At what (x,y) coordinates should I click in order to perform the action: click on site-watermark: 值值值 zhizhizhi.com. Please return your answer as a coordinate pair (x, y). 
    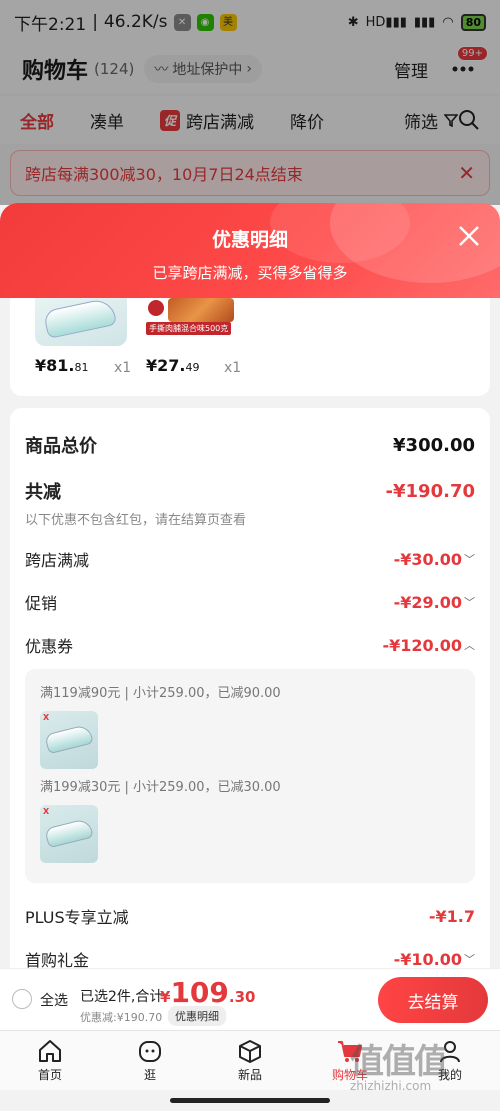
    Looking at the image, I should click on (399, 1067).